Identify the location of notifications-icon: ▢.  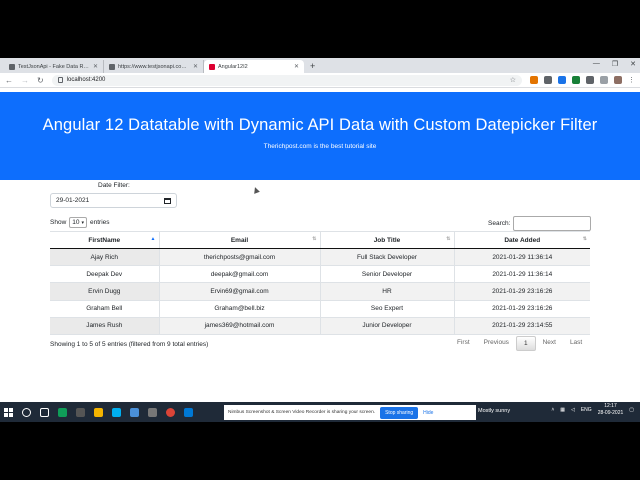
(631, 410).